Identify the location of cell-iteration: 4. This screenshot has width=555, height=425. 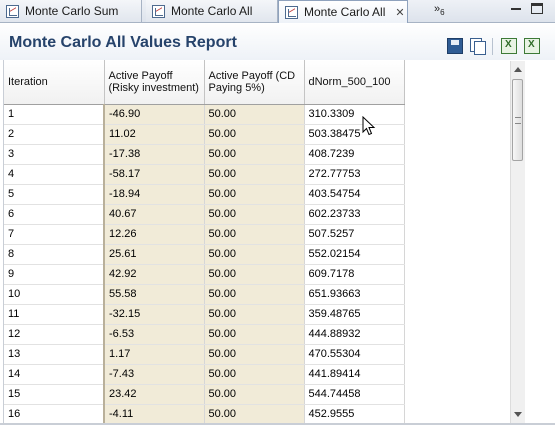
(54, 174).